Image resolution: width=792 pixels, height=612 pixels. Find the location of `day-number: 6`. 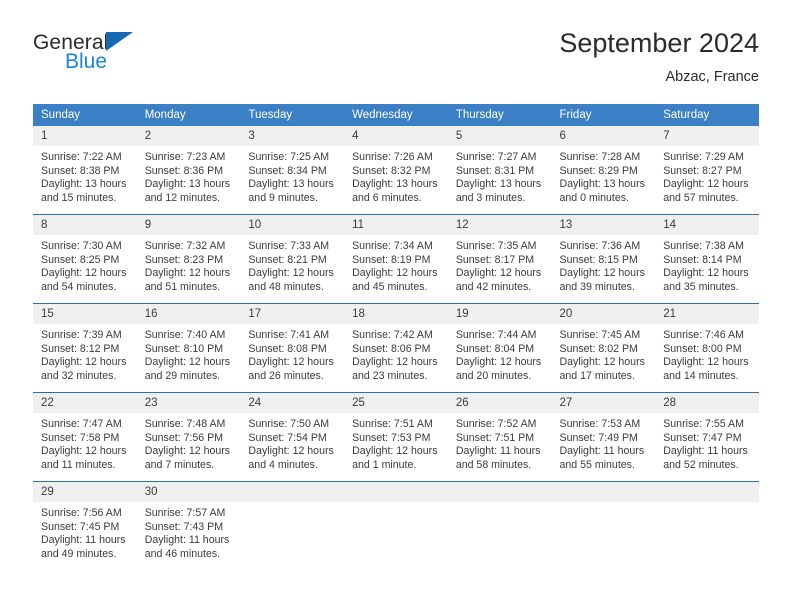

day-number: 6 is located at coordinates (603, 136).